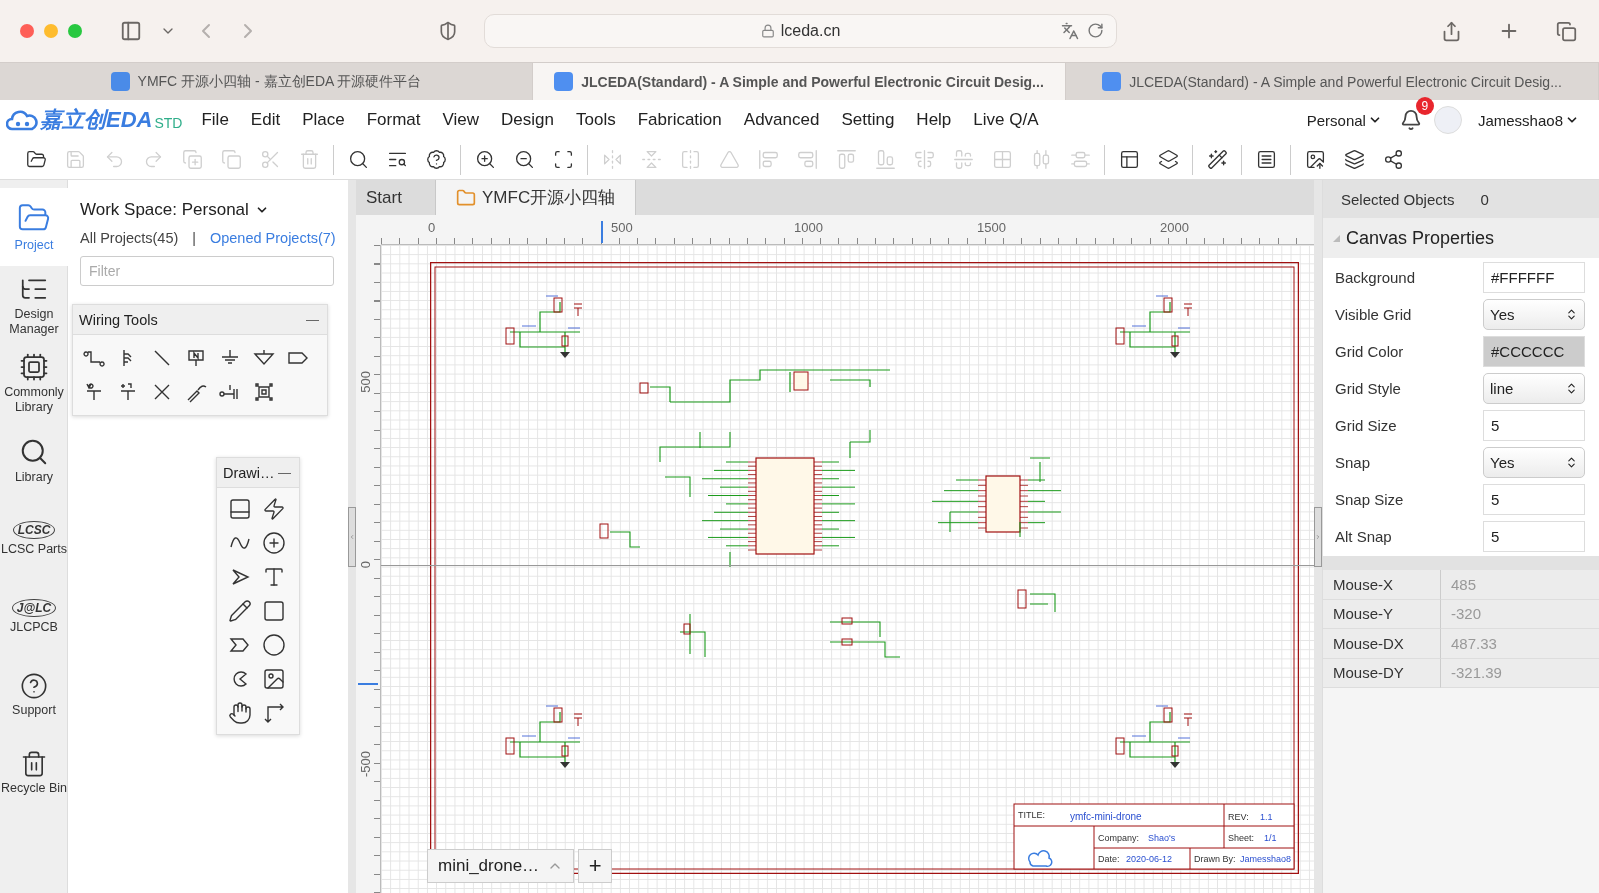 The width and height of the screenshot is (1599, 893). What do you see at coordinates (265, 120) in the screenshot?
I see `menu-item: Edit` at bounding box center [265, 120].